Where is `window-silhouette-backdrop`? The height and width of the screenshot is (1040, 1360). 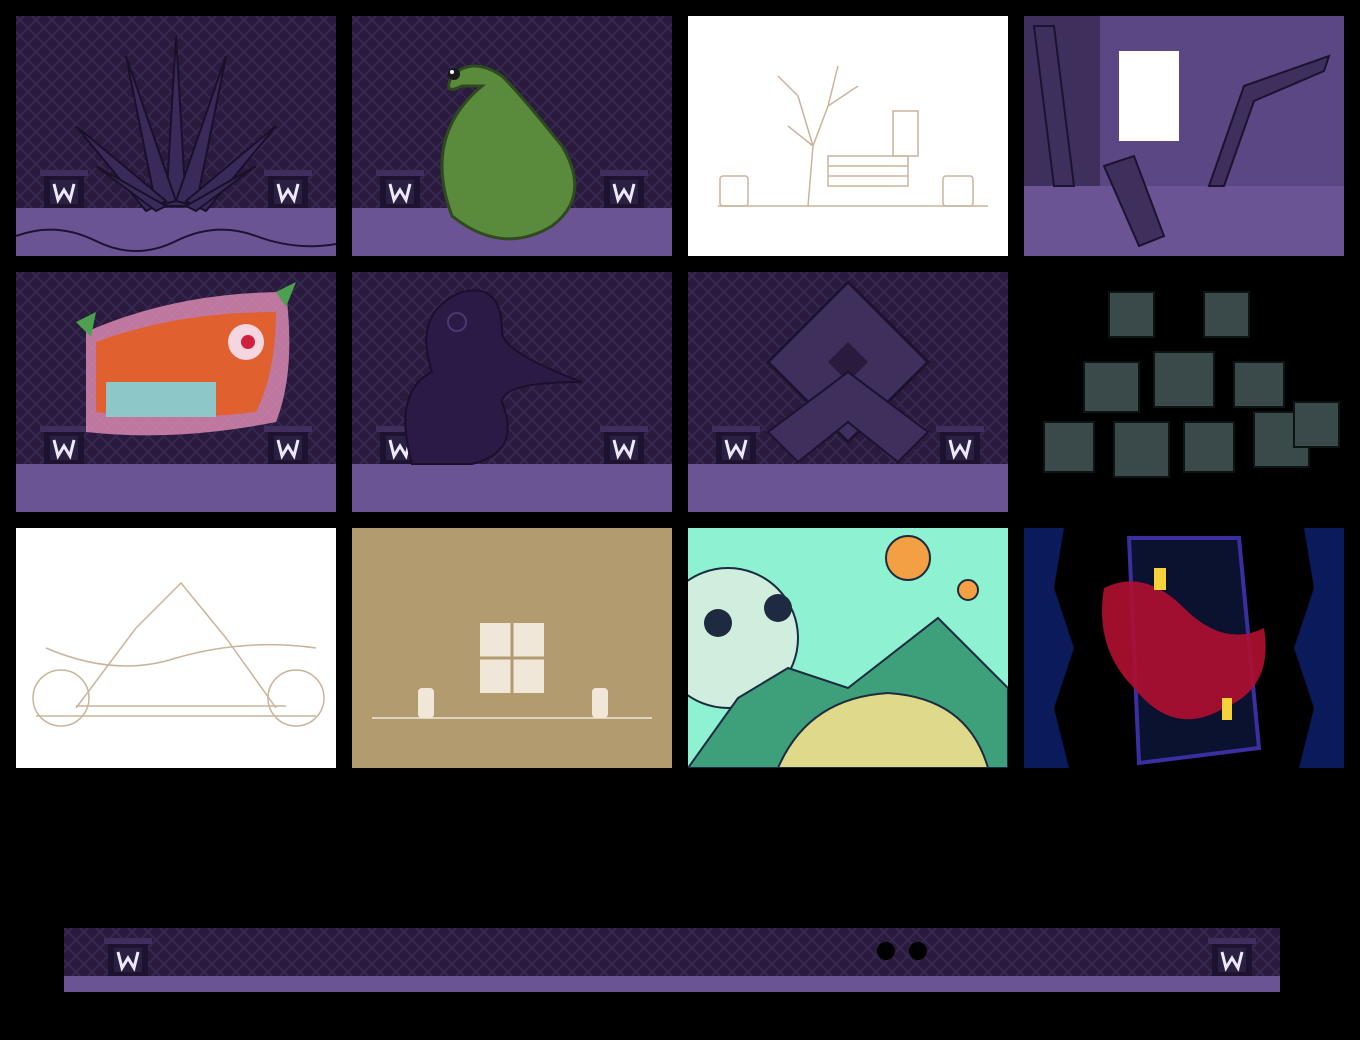
window-silhouette-backdrop is located at coordinates (512, 648).